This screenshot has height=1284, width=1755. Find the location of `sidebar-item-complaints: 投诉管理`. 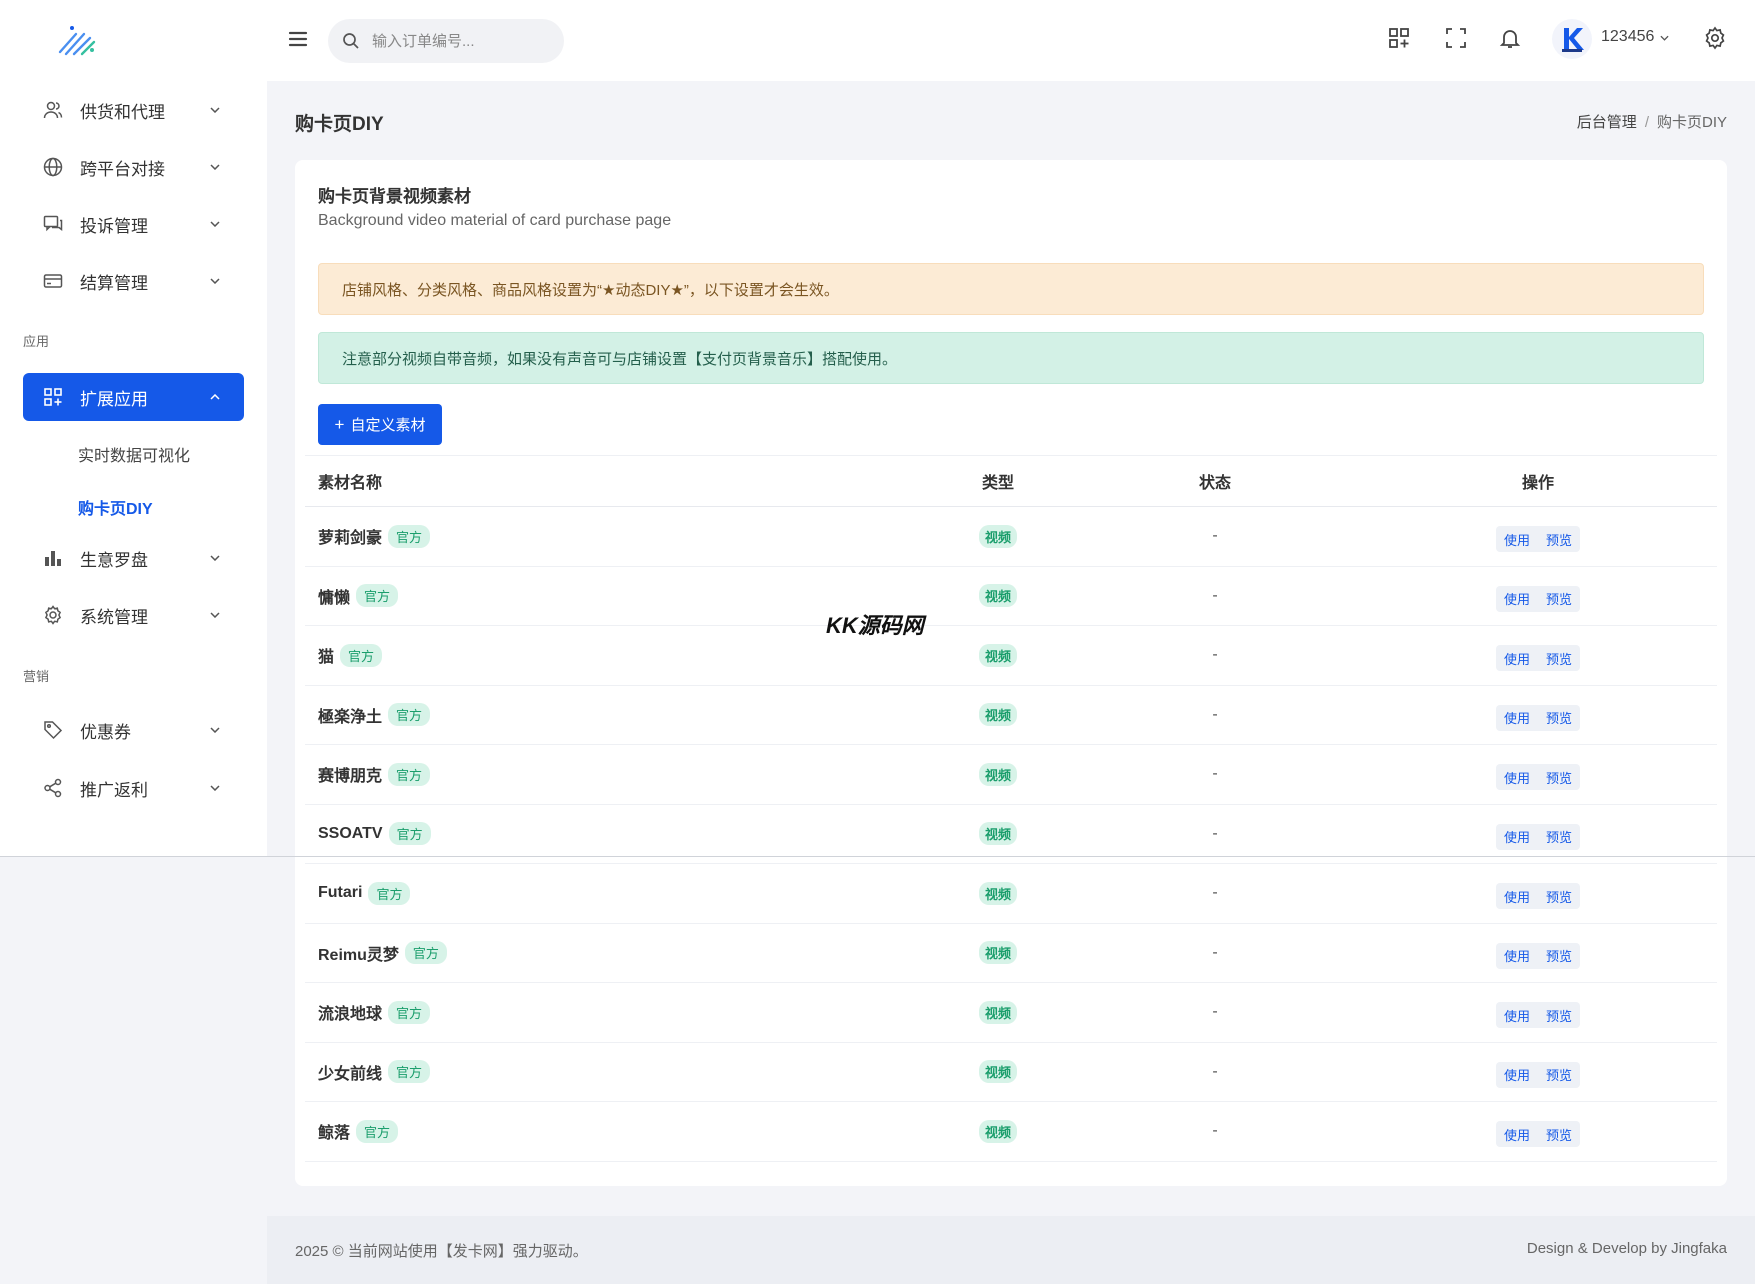

sidebar-item-complaints: 投诉管理 is located at coordinates (133, 224).